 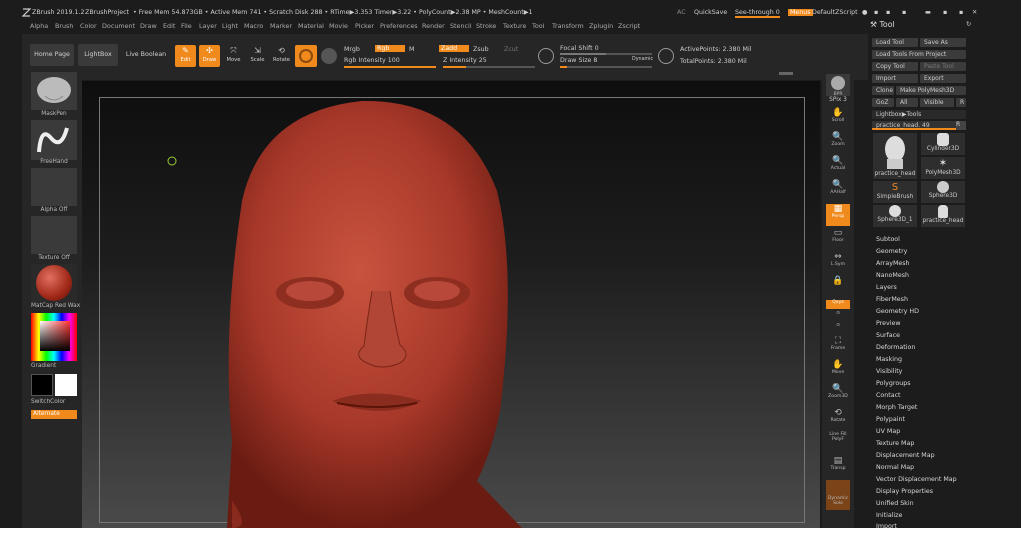 What do you see at coordinates (882, 24) in the screenshot?
I see `tool-palette-header: ⚒ Tool` at bounding box center [882, 24].